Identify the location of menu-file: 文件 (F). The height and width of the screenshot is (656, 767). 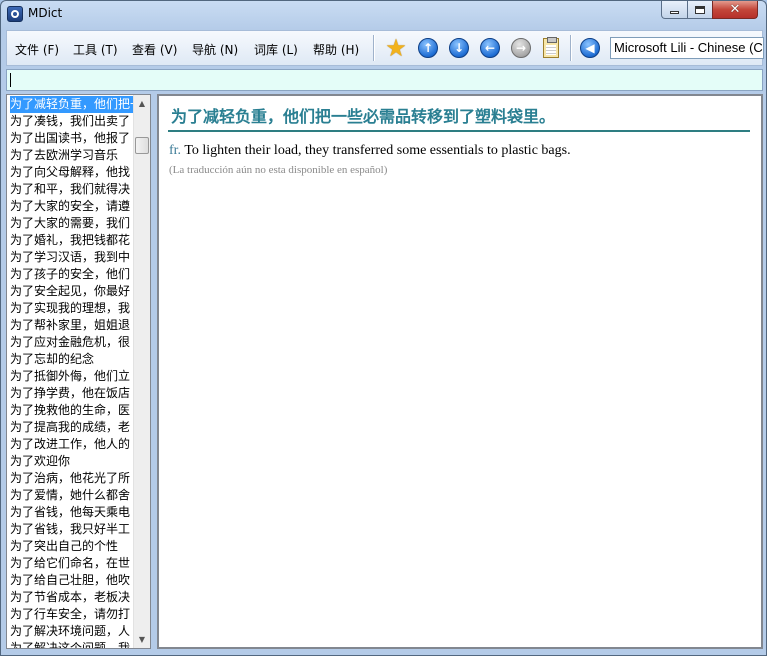
(37, 49).